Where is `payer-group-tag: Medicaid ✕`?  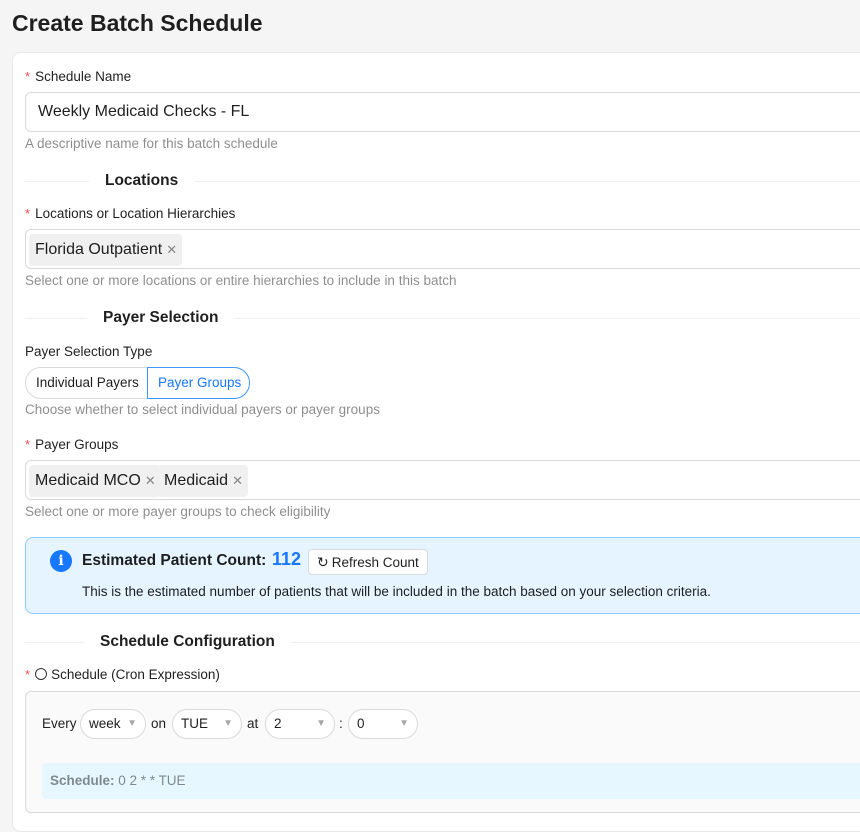
payer-group-tag: Medicaid ✕ is located at coordinates (203, 481).